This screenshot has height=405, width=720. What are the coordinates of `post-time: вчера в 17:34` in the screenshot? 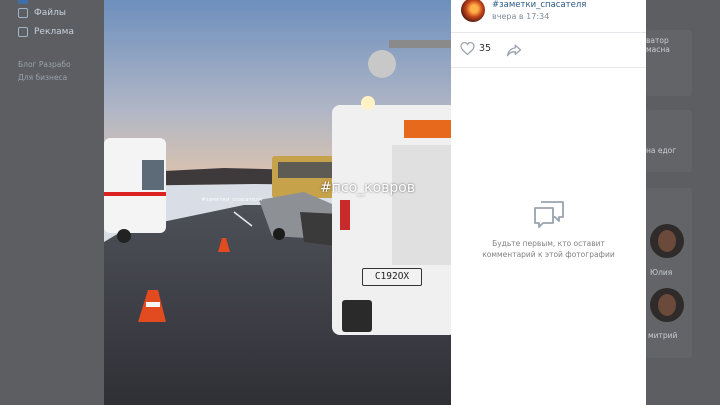 It's located at (520, 16).